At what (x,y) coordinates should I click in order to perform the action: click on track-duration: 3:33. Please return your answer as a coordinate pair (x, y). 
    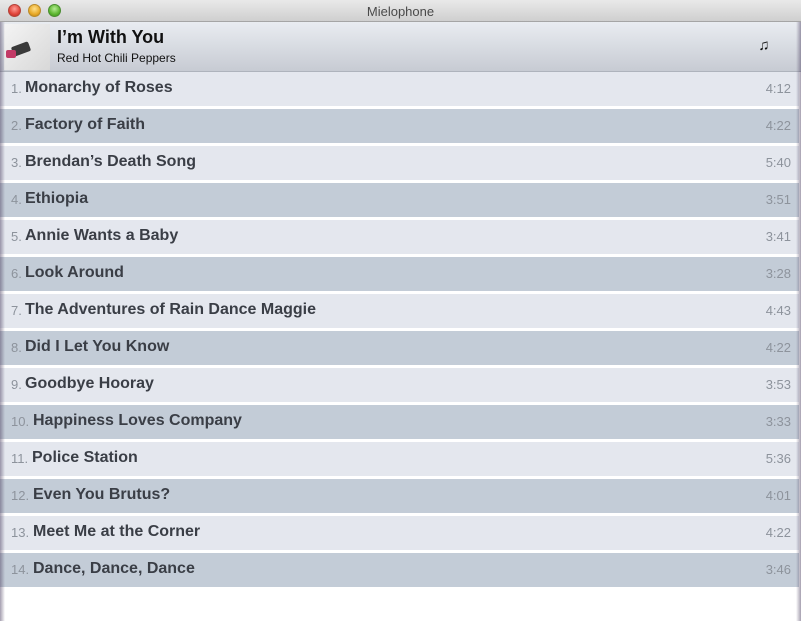
    Looking at the image, I should click on (778, 421).